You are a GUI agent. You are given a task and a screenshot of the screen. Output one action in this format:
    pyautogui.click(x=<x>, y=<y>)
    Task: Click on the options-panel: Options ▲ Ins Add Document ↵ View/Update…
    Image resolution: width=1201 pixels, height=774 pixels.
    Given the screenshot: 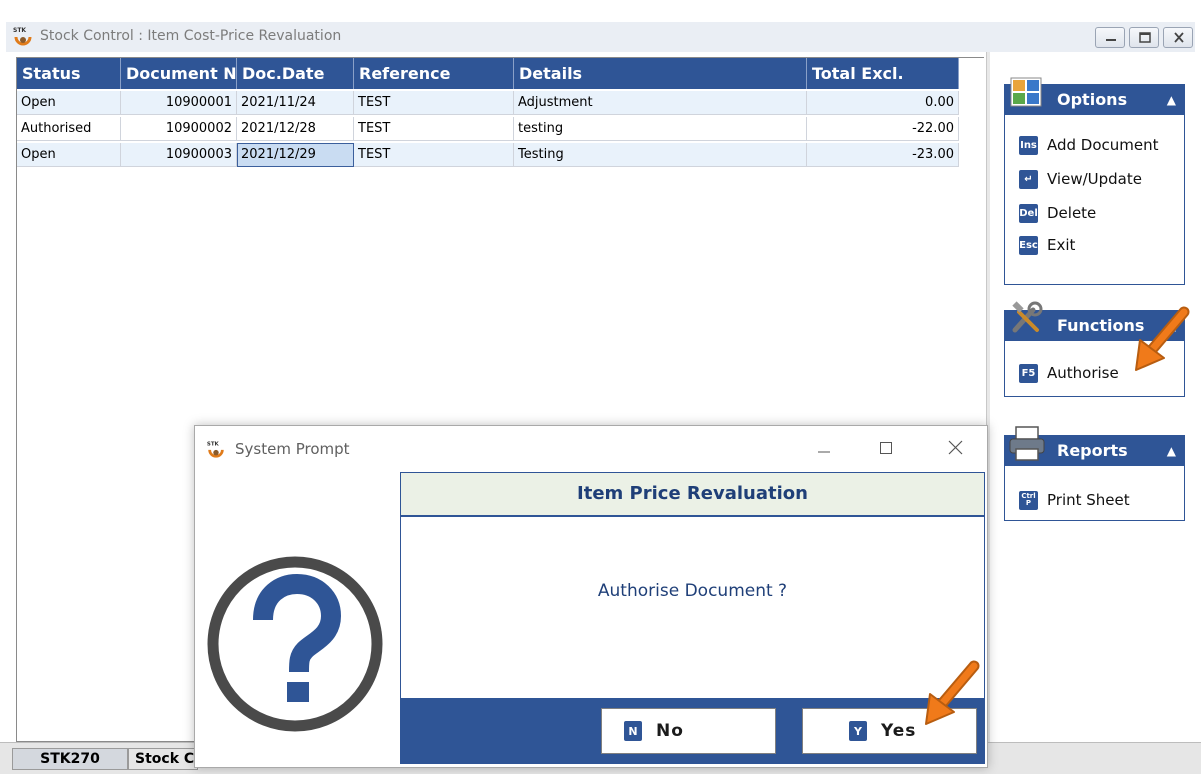 What is the action you would take?
    pyautogui.click(x=1094, y=181)
    